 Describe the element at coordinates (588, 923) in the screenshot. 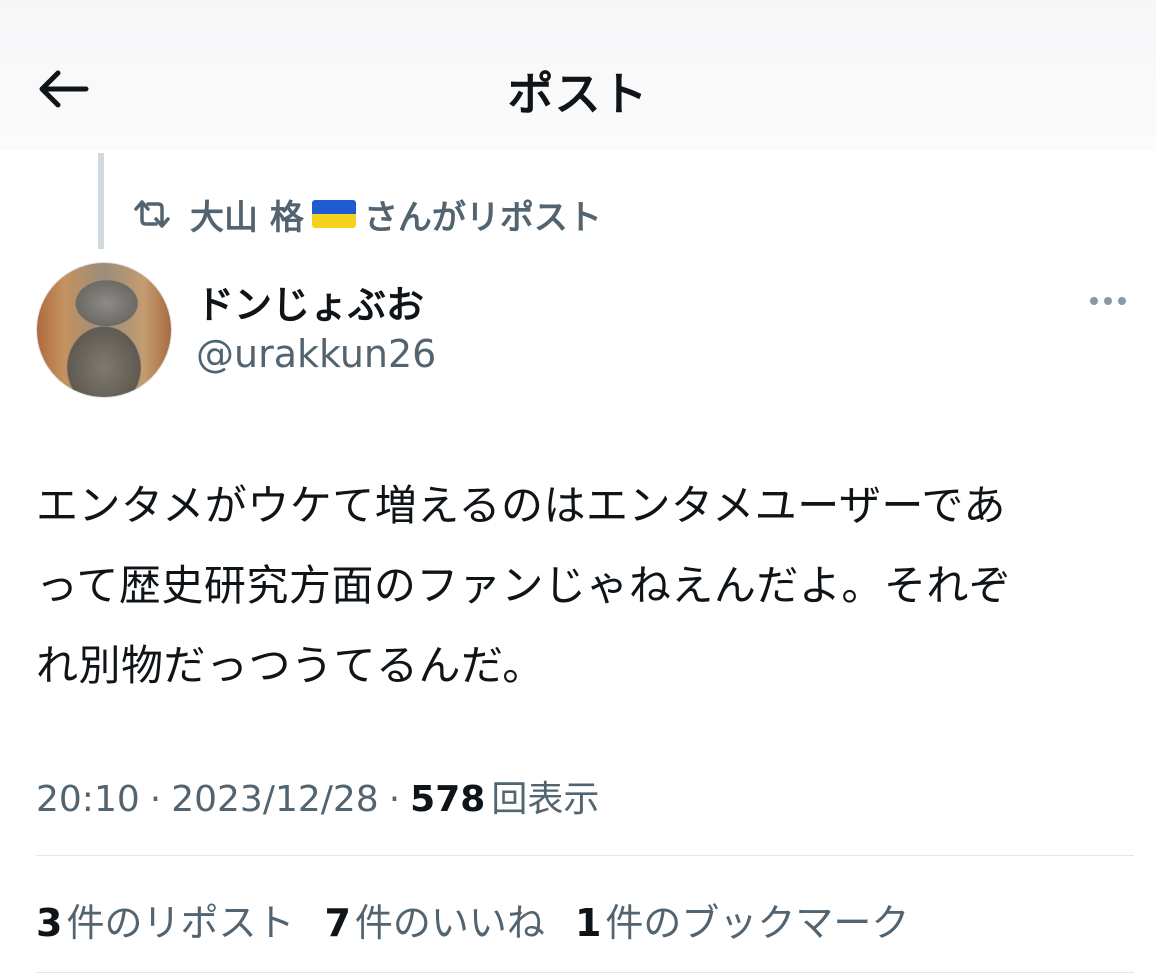

I see `bookmarks-count: 1` at that location.